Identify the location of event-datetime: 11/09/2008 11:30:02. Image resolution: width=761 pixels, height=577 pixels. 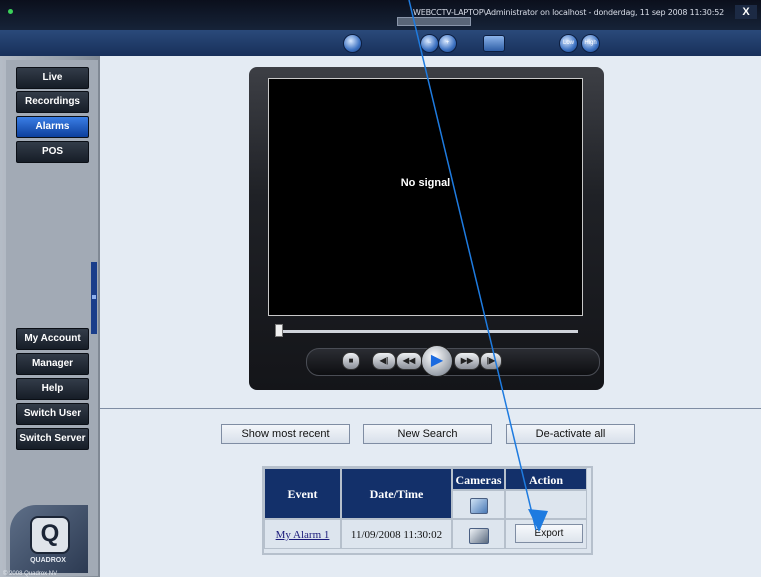
(396, 534).